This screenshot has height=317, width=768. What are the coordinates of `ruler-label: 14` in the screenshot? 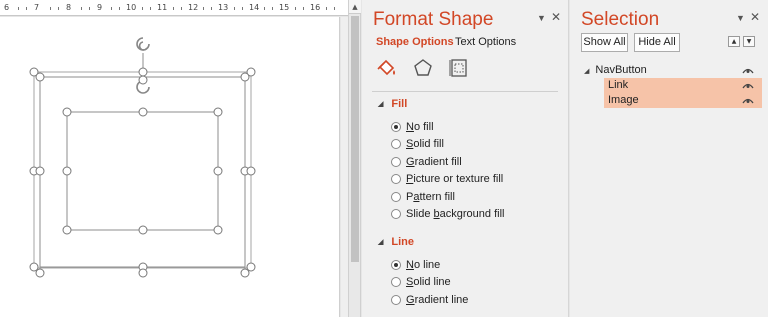 It's located at (254, 7).